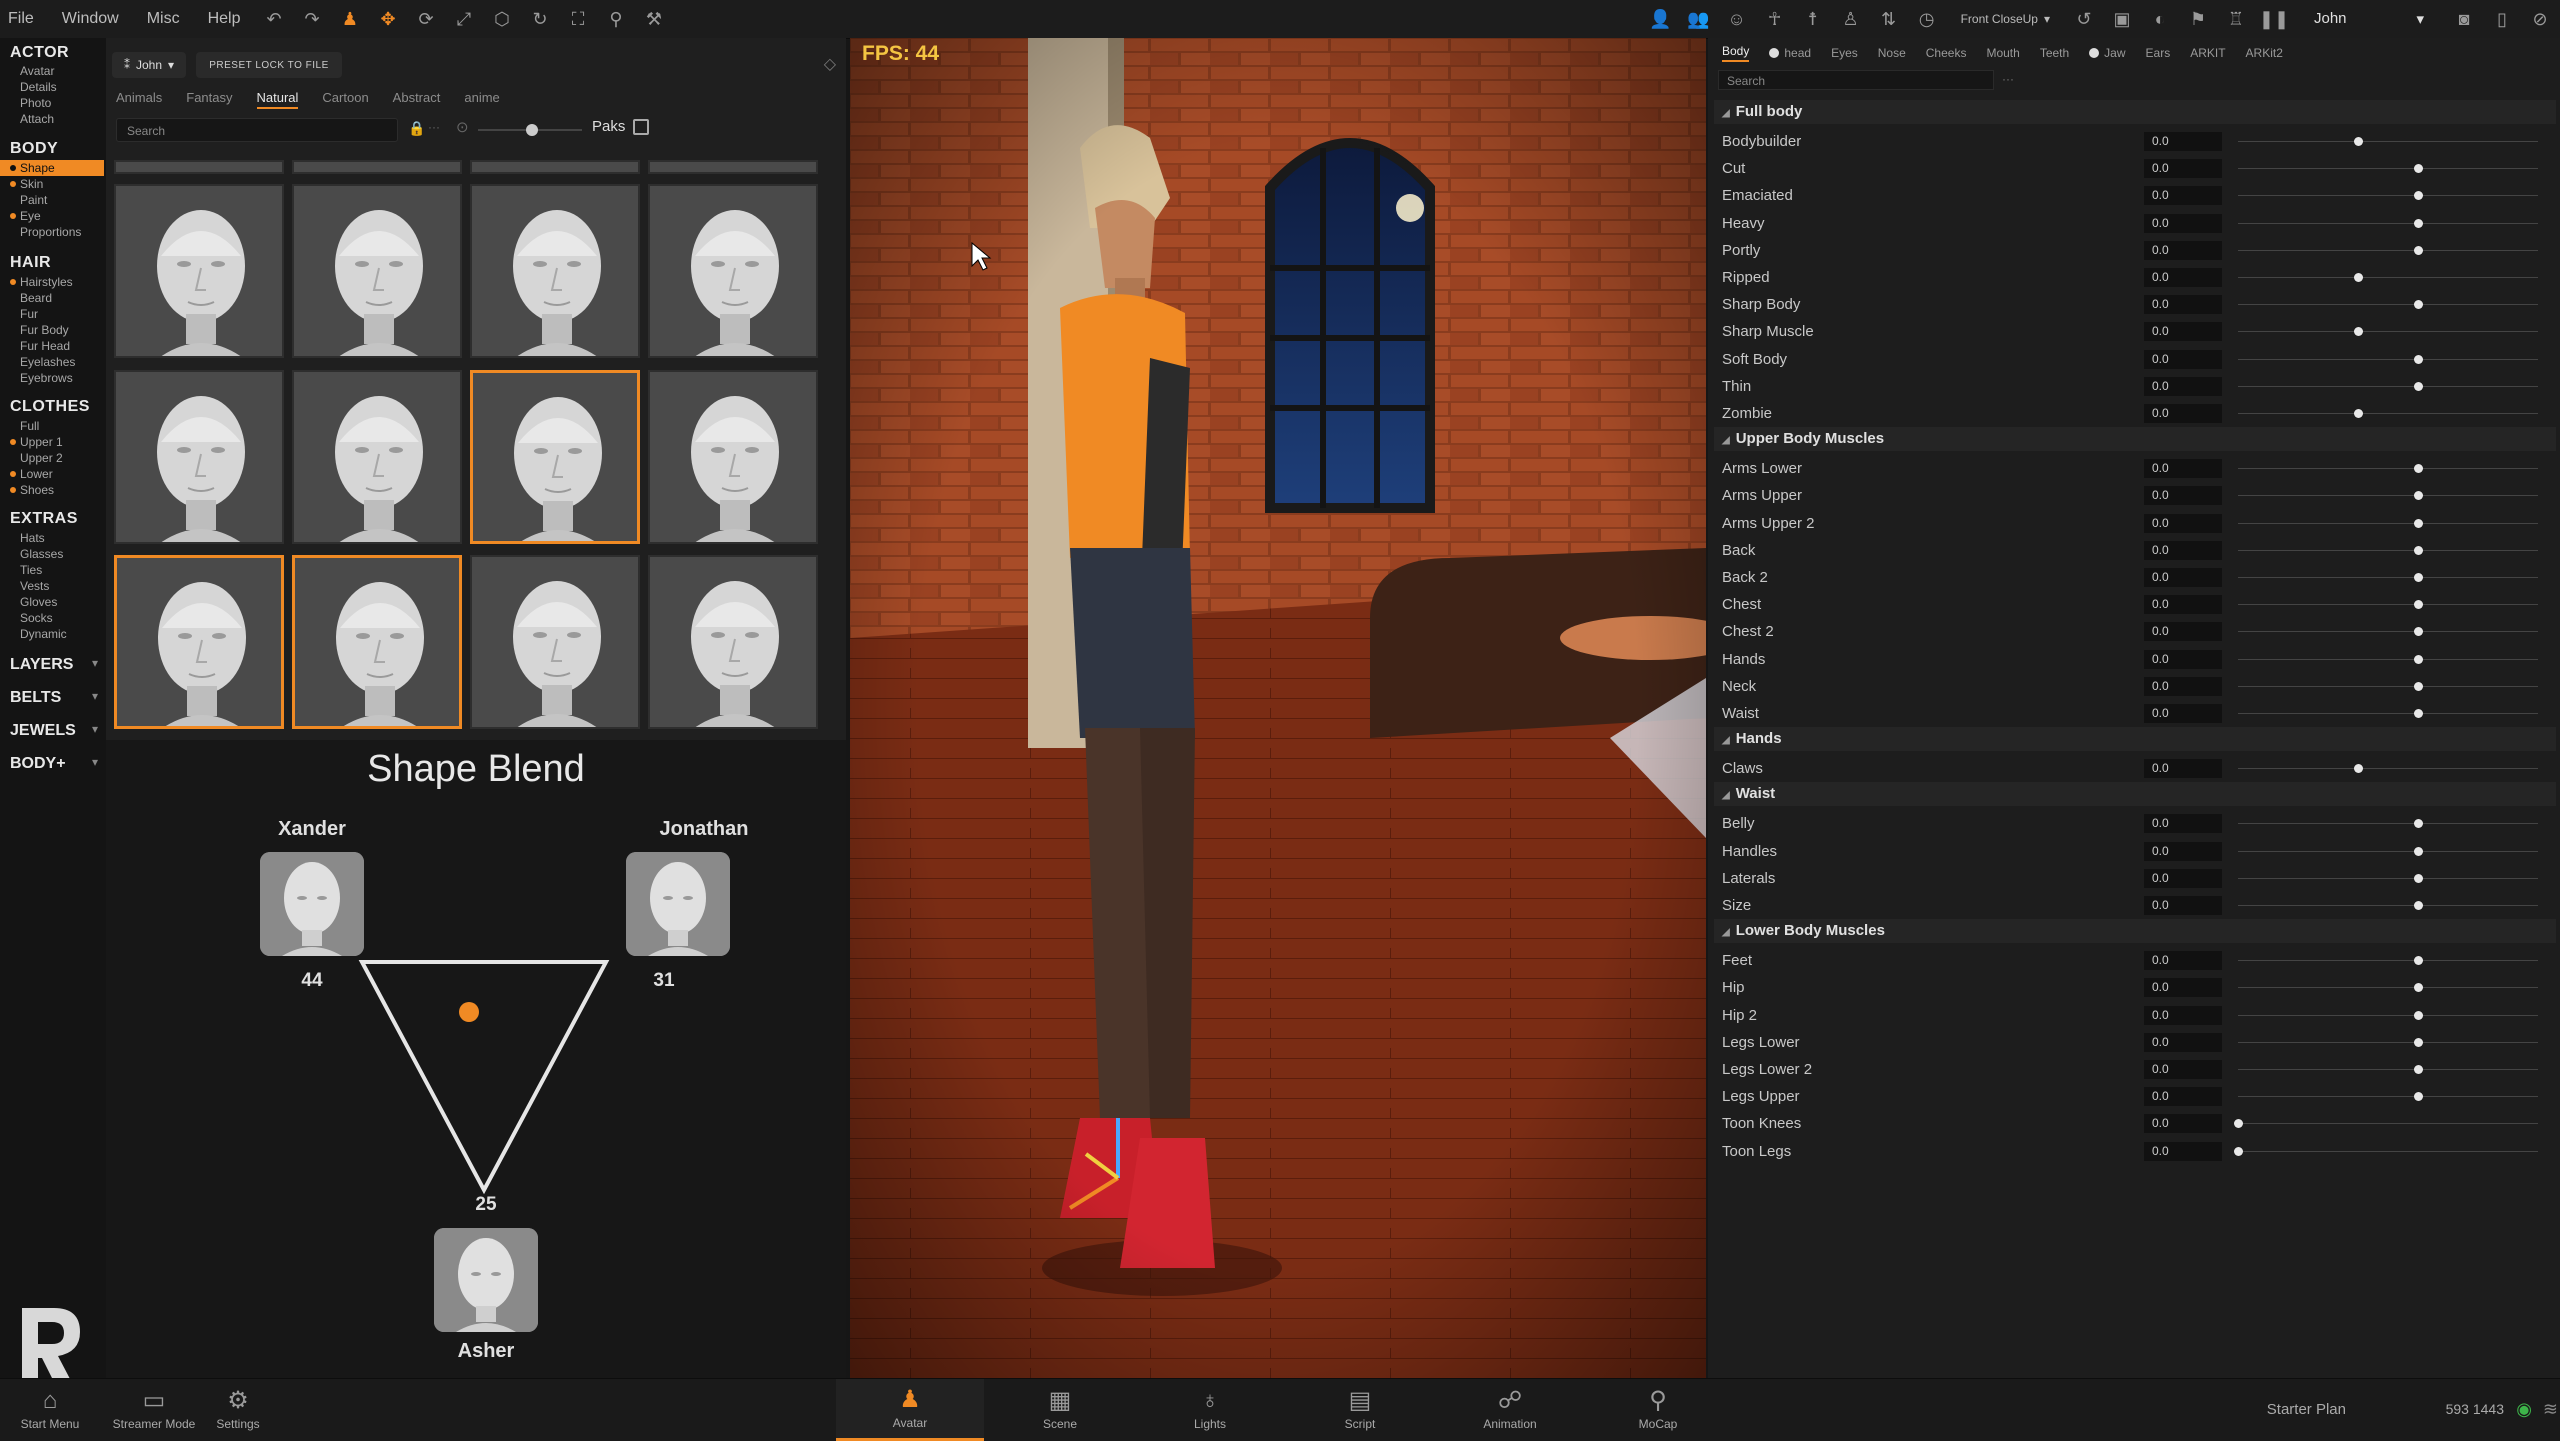 The height and width of the screenshot is (1441, 2560). I want to click on nav-fur-head: Fur Head, so click(52, 346).